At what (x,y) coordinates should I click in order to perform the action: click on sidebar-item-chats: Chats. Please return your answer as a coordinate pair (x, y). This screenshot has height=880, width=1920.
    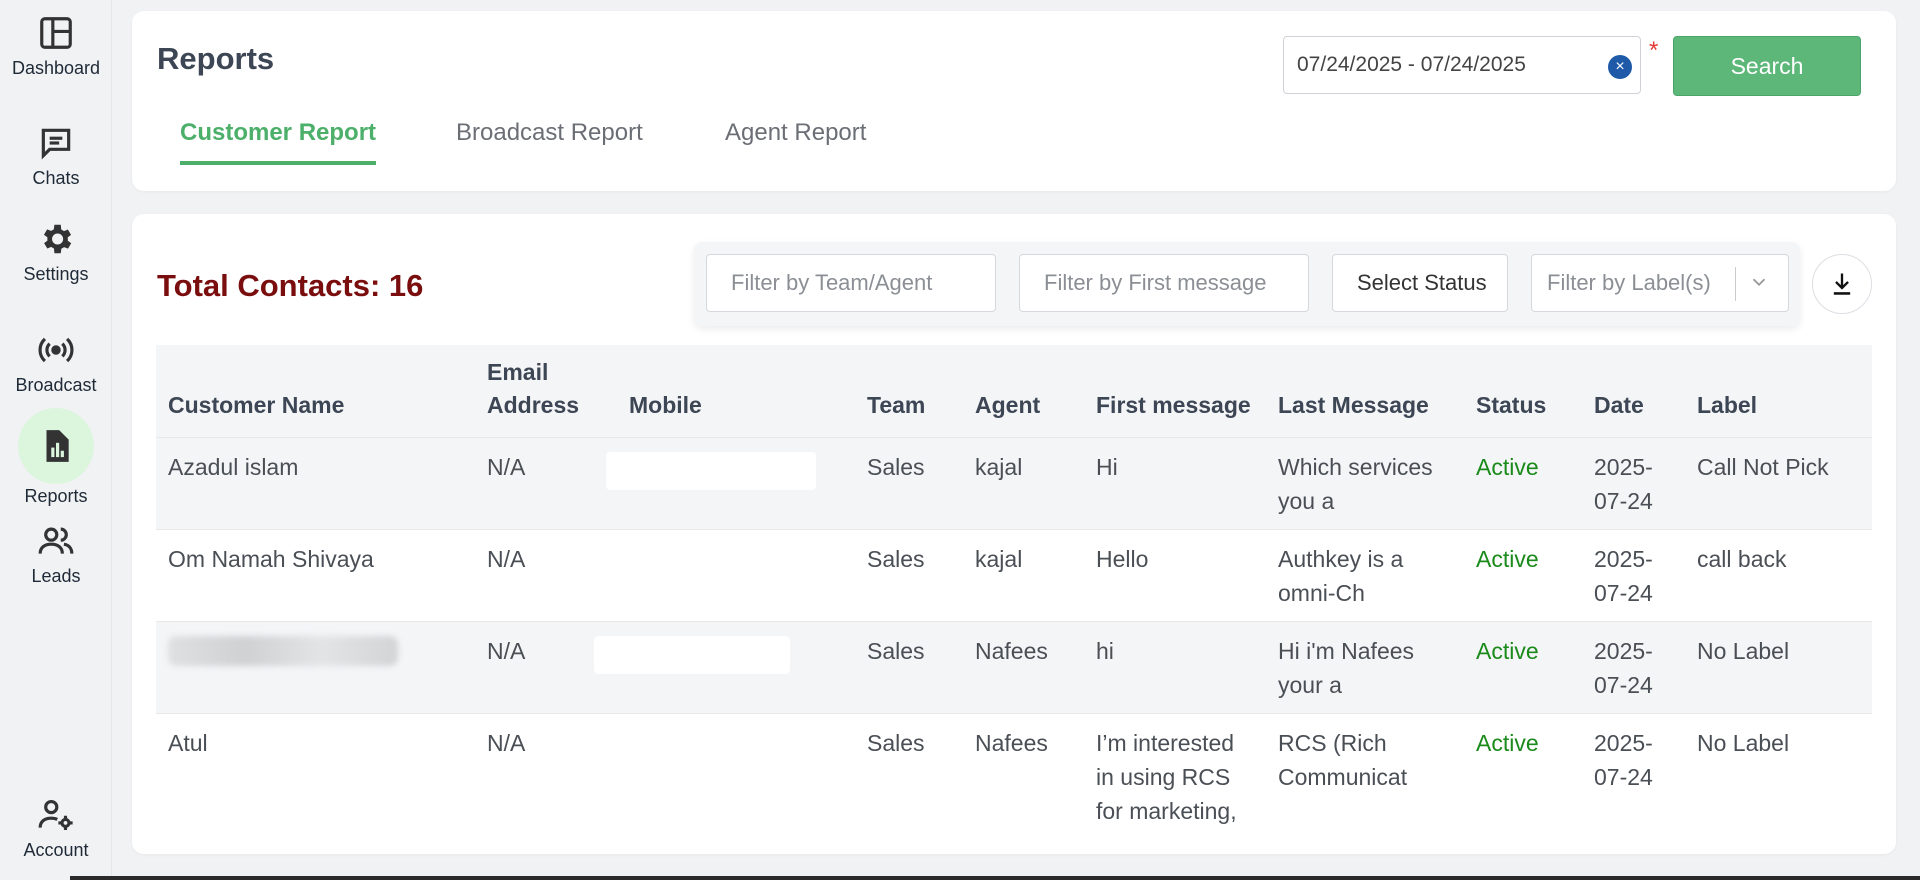
    Looking at the image, I should click on (56, 156).